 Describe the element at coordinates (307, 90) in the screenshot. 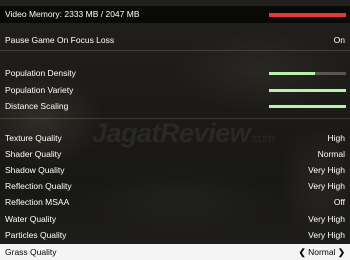

I see `population-variety-slider` at that location.